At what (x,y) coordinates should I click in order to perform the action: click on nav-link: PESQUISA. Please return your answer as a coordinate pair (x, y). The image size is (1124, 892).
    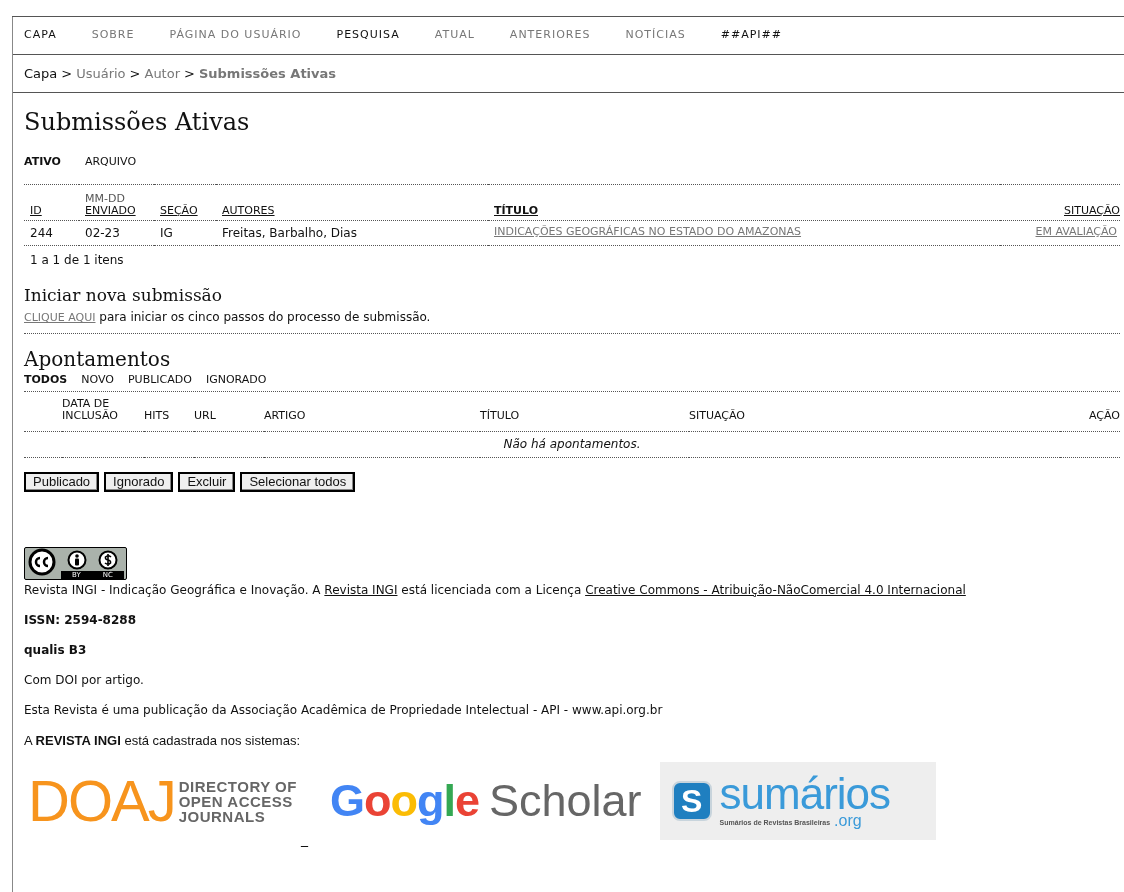
    Looking at the image, I should click on (368, 35).